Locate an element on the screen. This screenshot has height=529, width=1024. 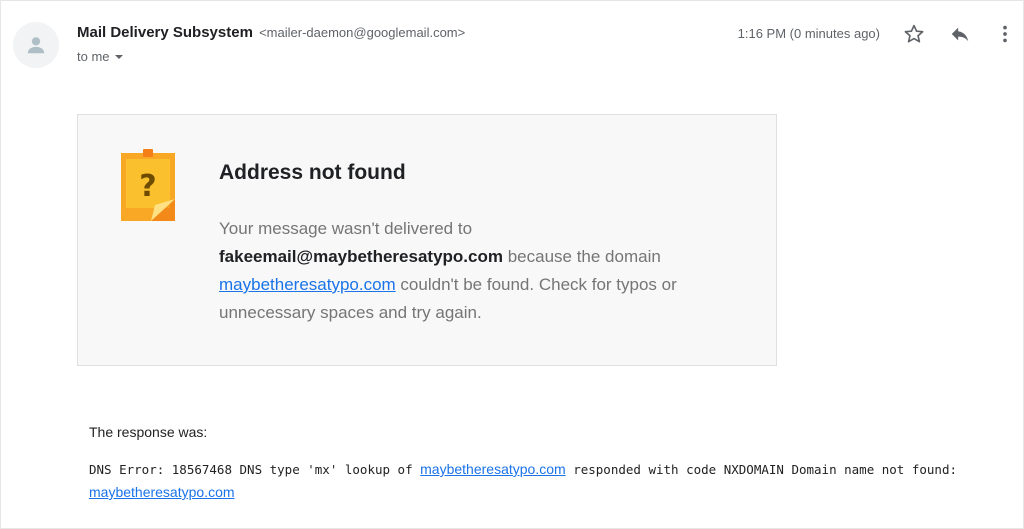
notice-line1: Your message wasn't delivered to is located at coordinates (346, 228).